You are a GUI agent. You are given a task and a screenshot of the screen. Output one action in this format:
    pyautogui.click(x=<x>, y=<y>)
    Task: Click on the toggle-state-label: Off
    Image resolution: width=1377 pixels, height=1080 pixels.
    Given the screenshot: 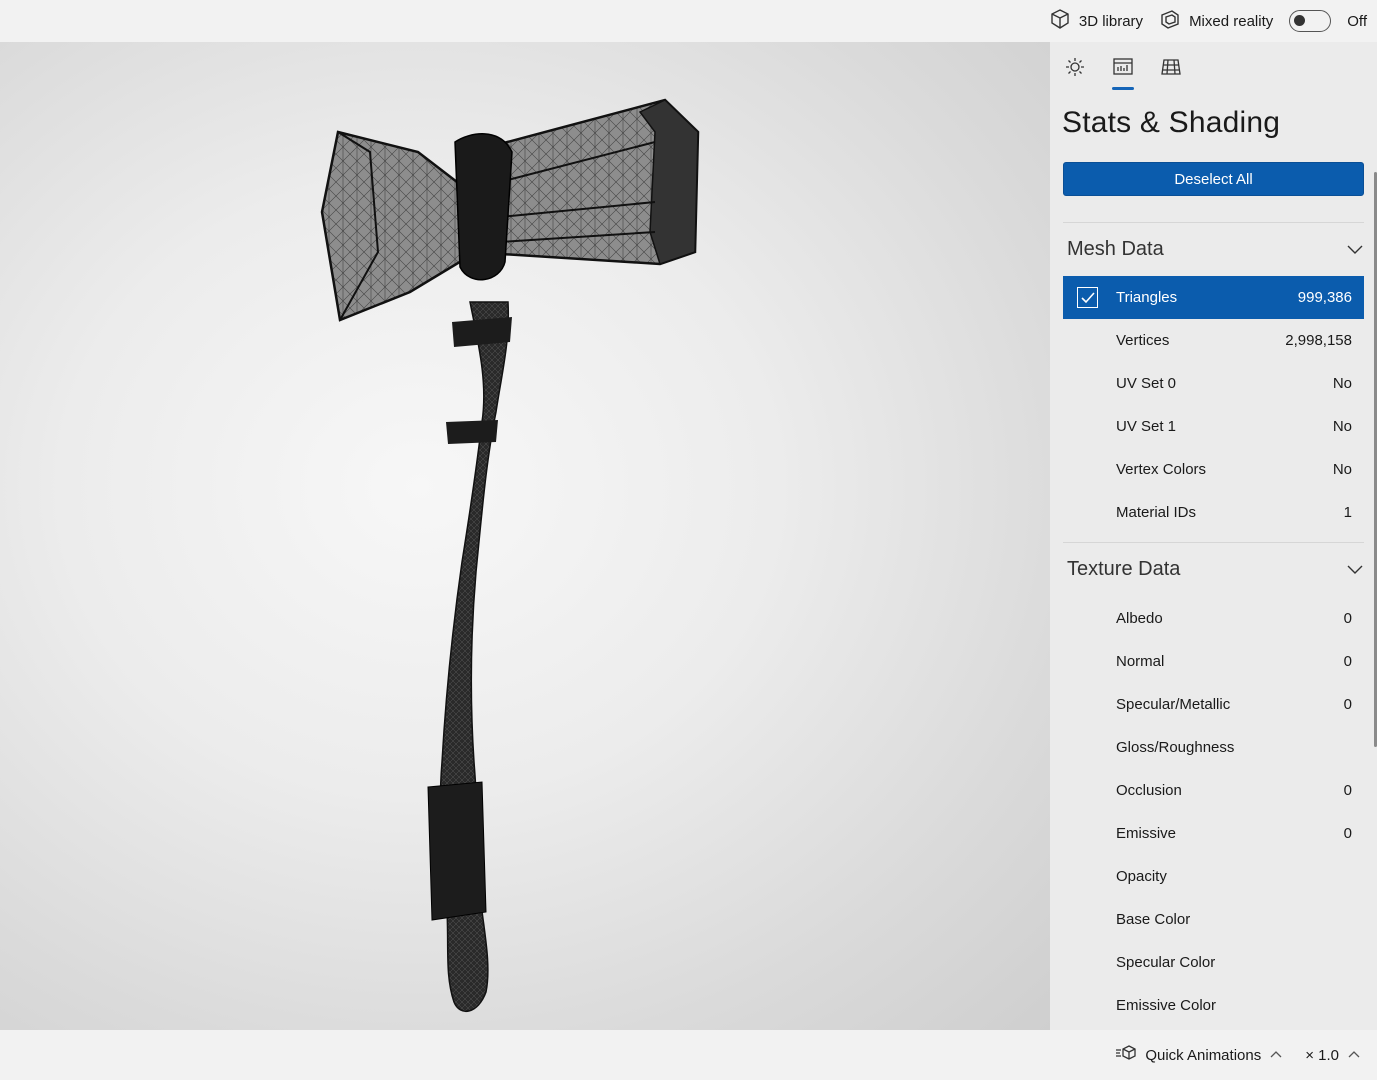 What is the action you would take?
    pyautogui.click(x=1357, y=21)
    